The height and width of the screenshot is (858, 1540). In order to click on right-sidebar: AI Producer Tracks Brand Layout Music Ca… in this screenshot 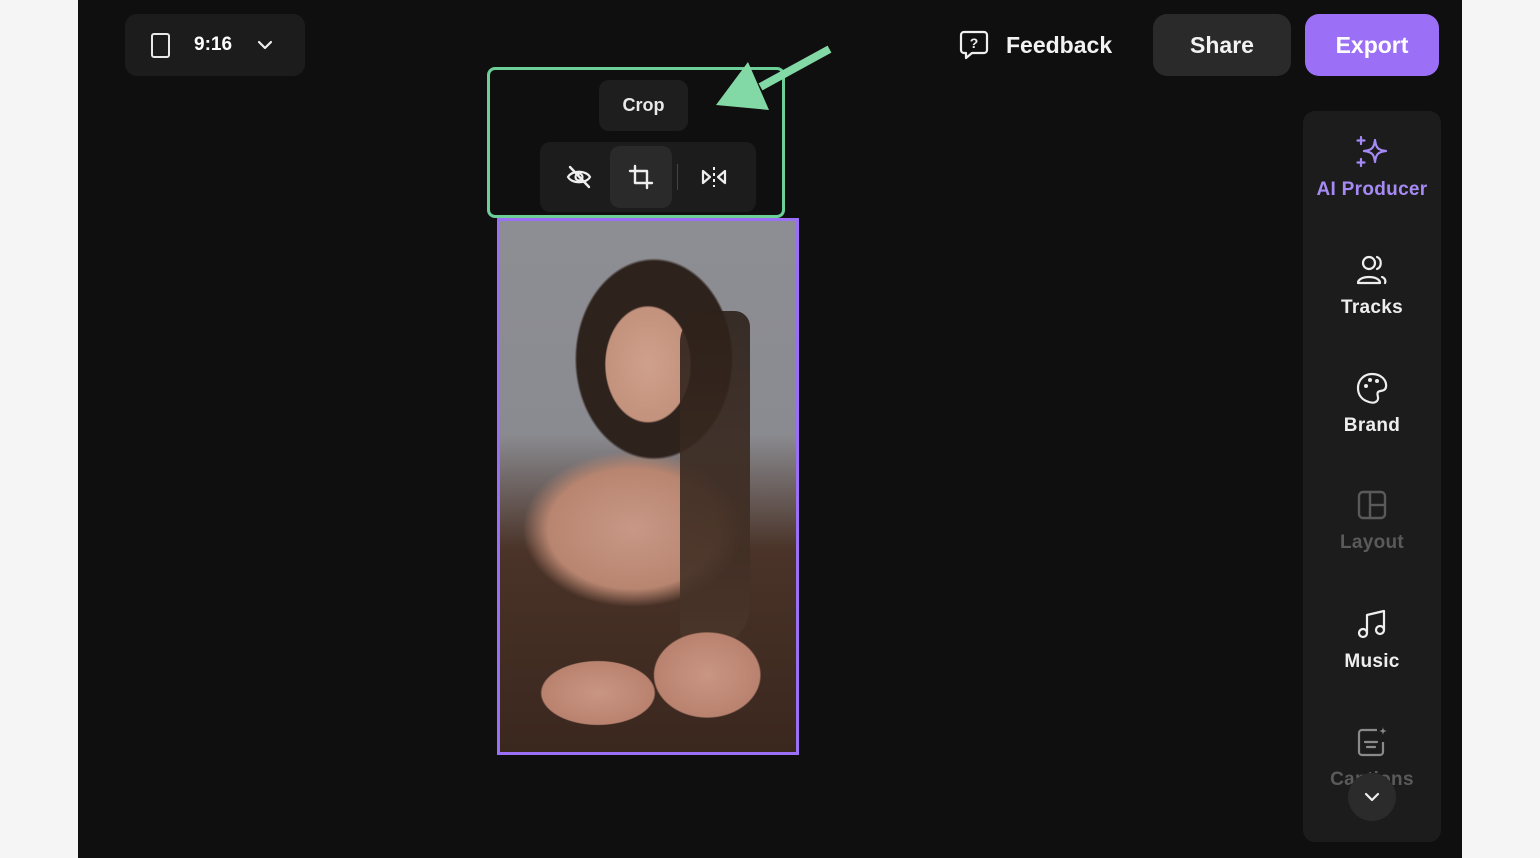, I will do `click(1372, 476)`.